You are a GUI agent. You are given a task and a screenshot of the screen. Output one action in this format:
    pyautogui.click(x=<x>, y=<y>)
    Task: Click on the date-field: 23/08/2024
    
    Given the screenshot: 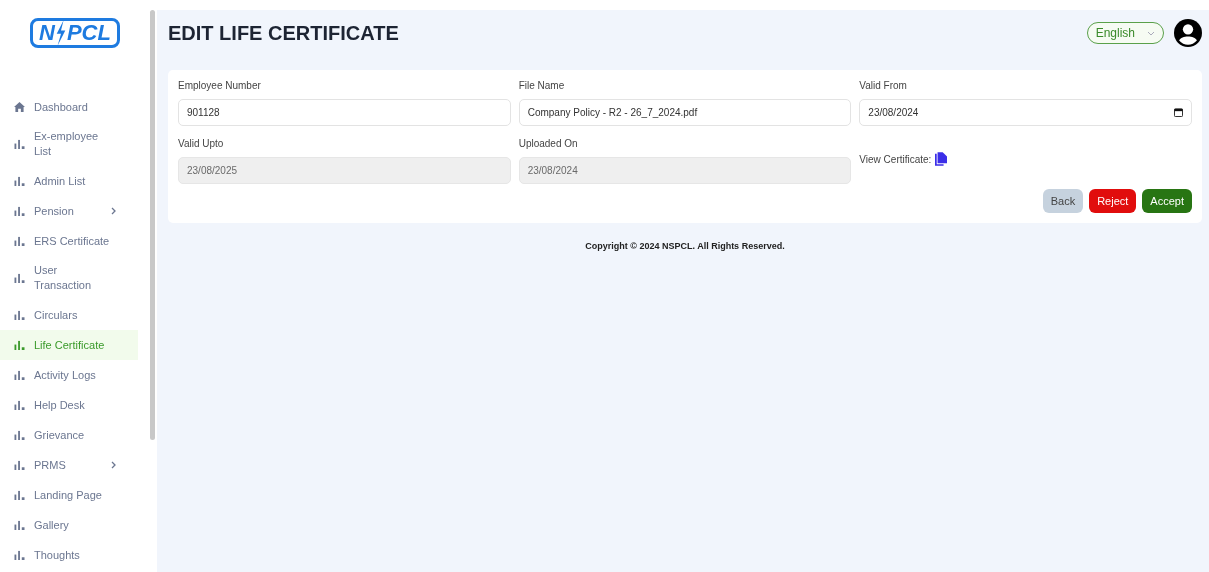 What is the action you would take?
    pyautogui.click(x=1025, y=112)
    